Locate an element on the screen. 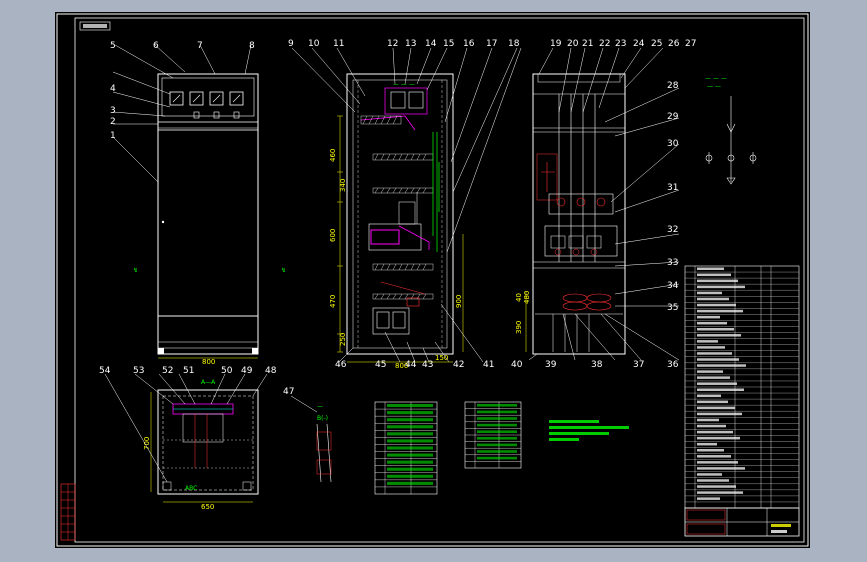 The height and width of the screenshot is (562, 867). svg-text: 21 is located at coordinates (587, 44).